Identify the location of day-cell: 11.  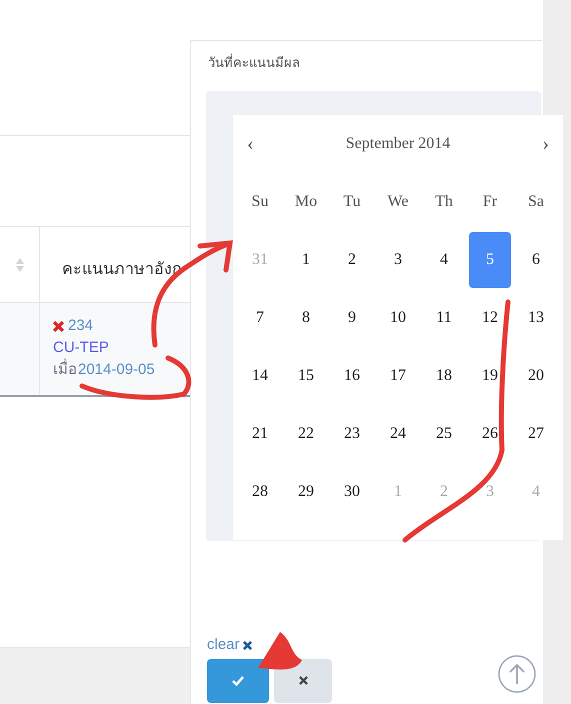
(444, 318).